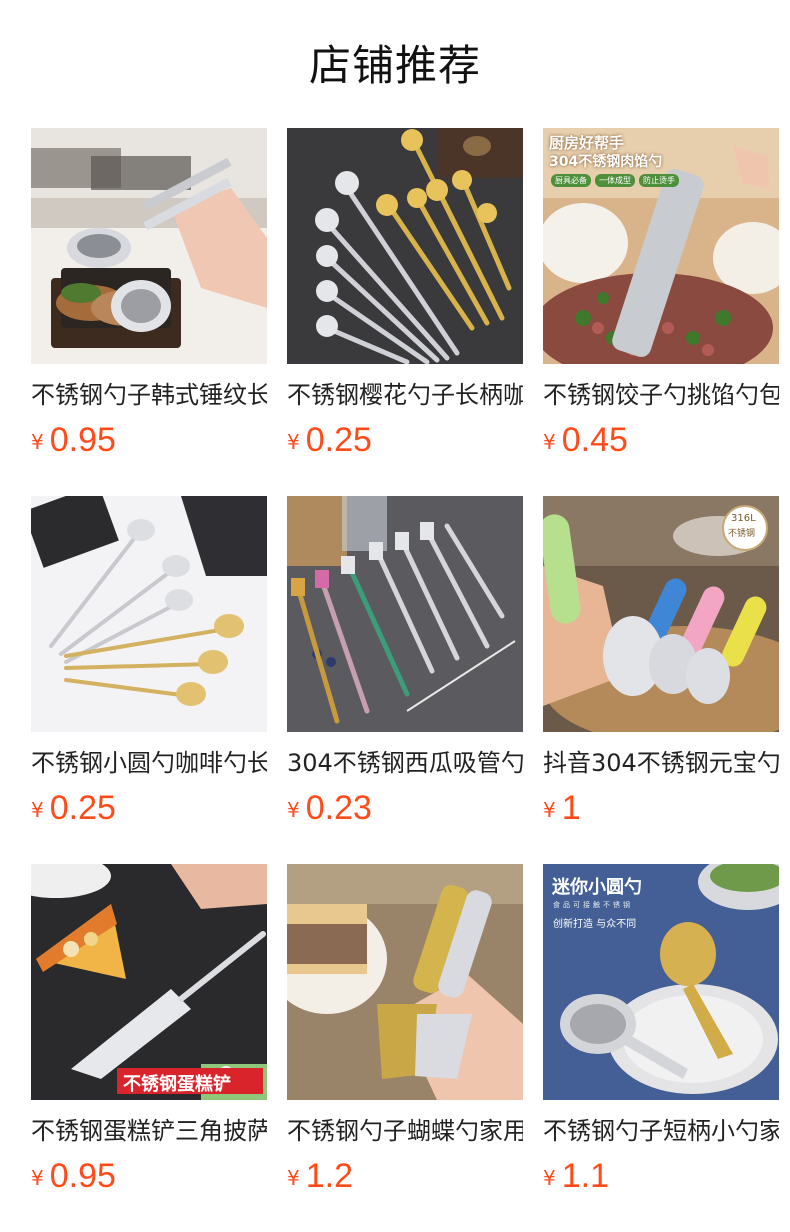 This screenshot has width=790, height=1232. I want to click on product-card: 不锈钢樱花勺子长柄咖啡勺 ¥0.25, so click(405, 295).